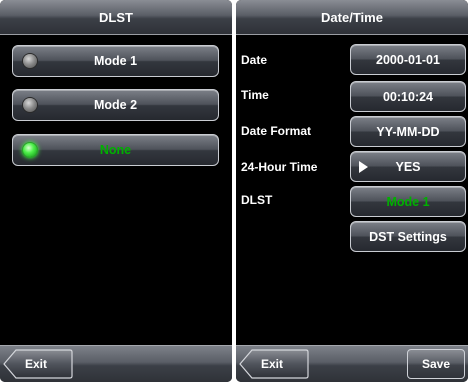 The height and width of the screenshot is (382, 468). I want to click on save-button: Save, so click(436, 364).